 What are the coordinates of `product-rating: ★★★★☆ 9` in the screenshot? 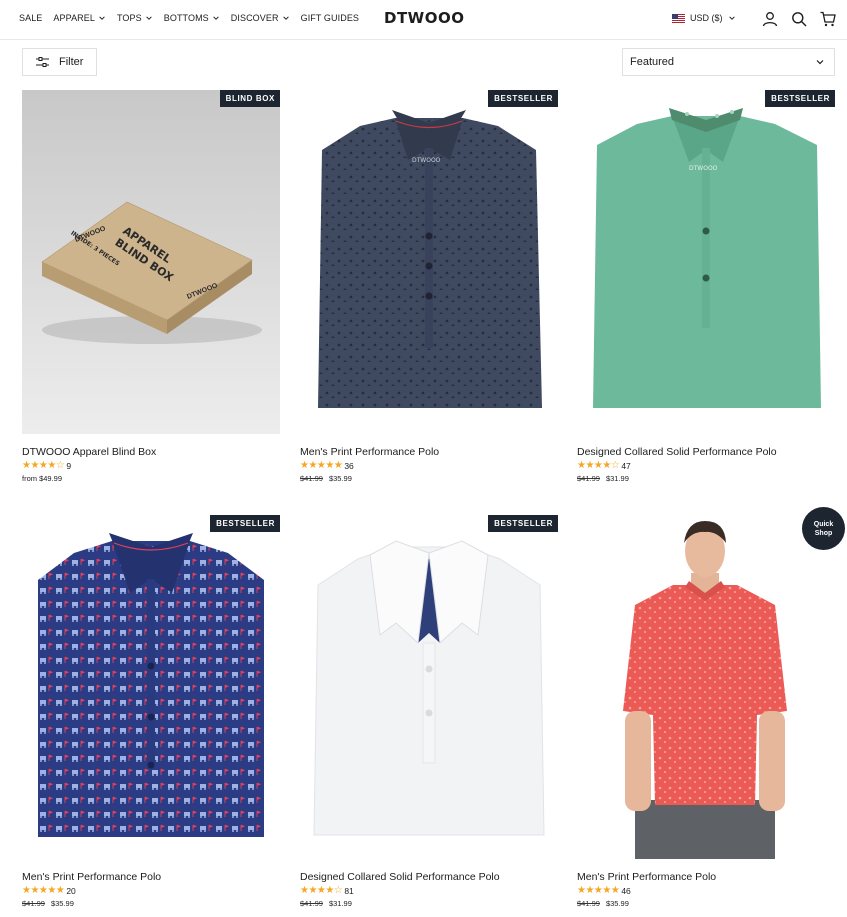 It's located at (46, 465).